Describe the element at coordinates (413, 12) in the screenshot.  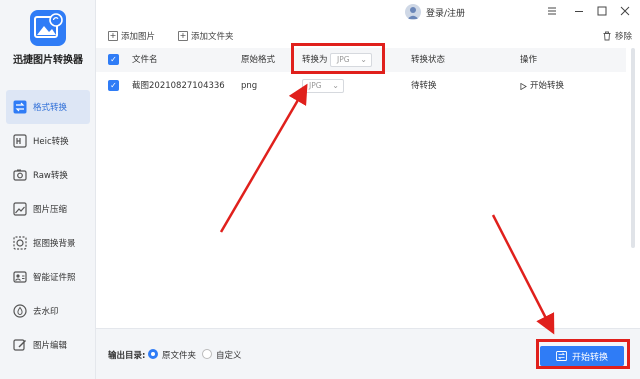
I see `avatar` at that location.